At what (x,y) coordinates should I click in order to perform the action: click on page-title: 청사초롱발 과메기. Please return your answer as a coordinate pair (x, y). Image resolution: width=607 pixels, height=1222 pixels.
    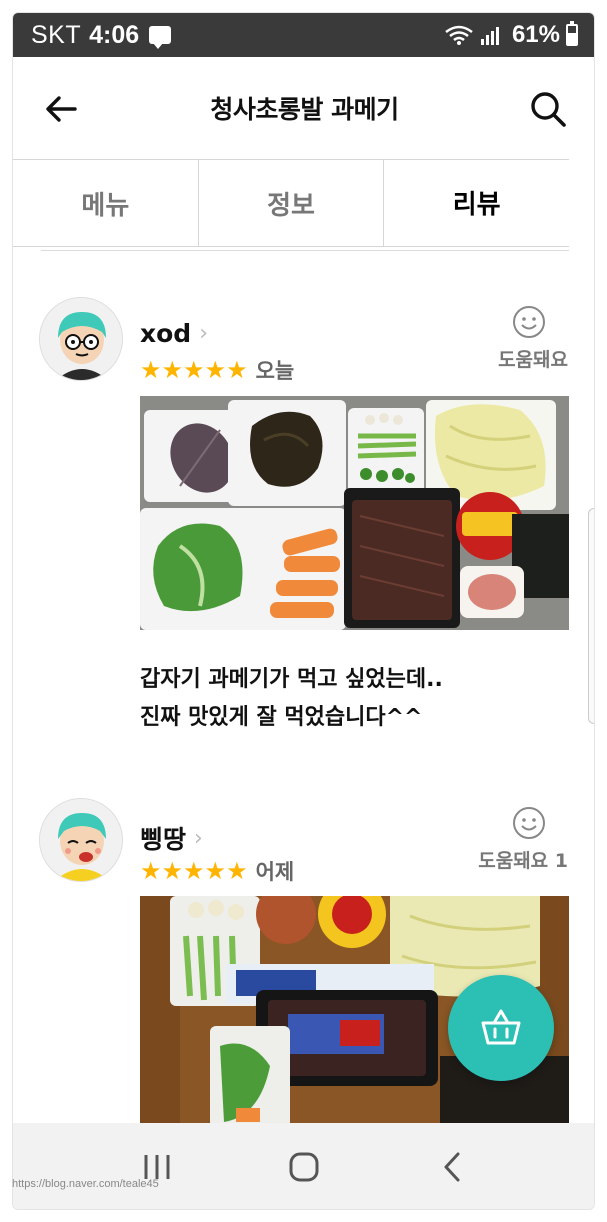
    Looking at the image, I should click on (304, 109).